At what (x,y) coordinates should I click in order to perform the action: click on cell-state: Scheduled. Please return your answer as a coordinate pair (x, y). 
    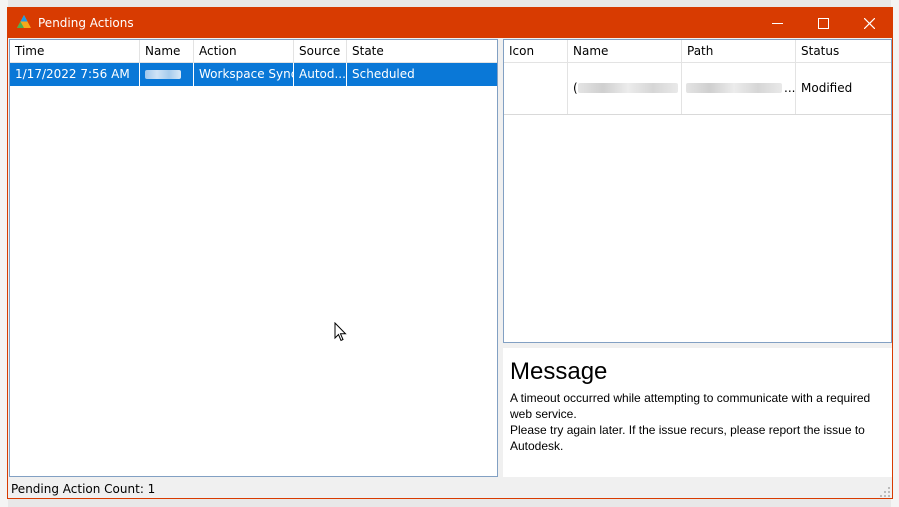
    Looking at the image, I should click on (383, 74).